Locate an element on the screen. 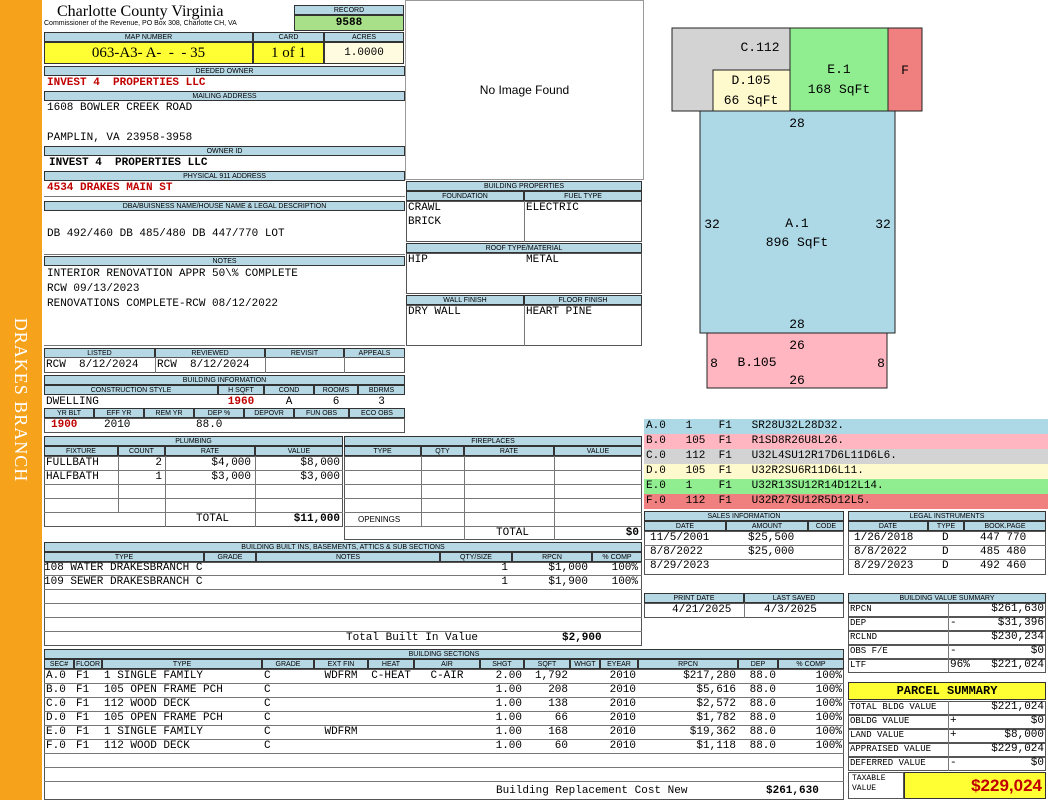 The height and width of the screenshot is (800, 1050). last-saved: 4/3/2025 is located at coordinates (790, 610).